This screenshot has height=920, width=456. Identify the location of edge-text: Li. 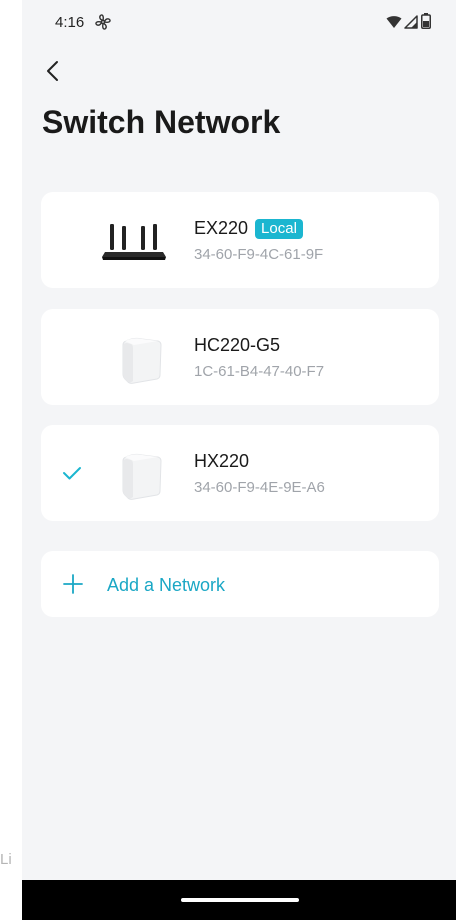
(6, 859).